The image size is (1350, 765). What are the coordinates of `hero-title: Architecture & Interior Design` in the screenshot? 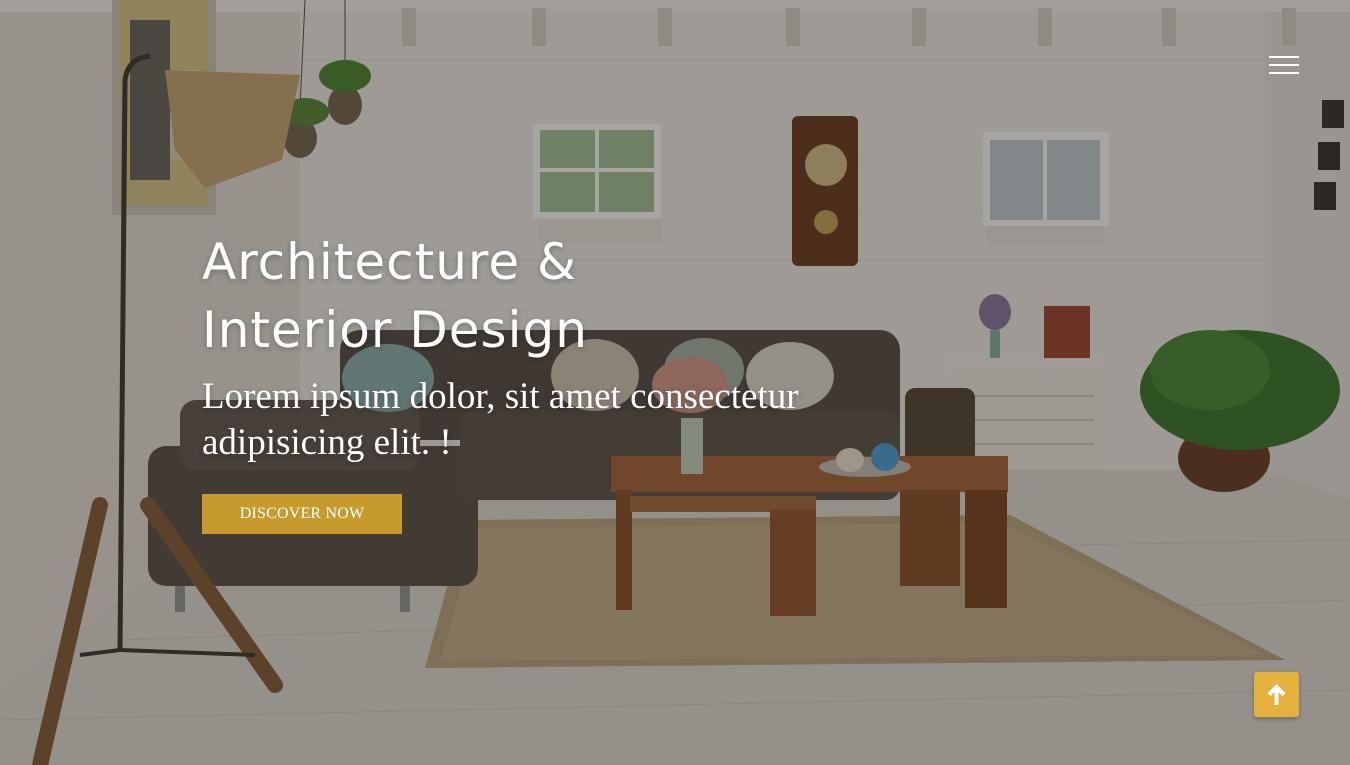 It's located at (562, 296).